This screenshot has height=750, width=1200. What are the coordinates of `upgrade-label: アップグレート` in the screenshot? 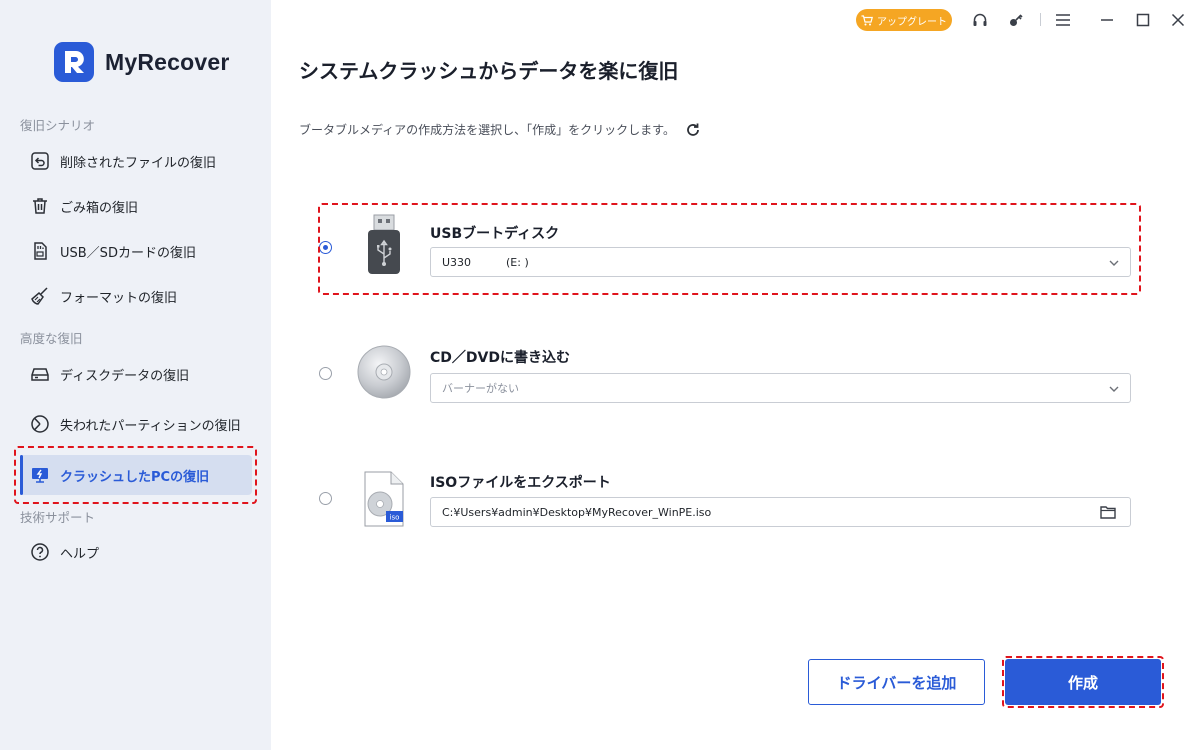 It's located at (912, 22).